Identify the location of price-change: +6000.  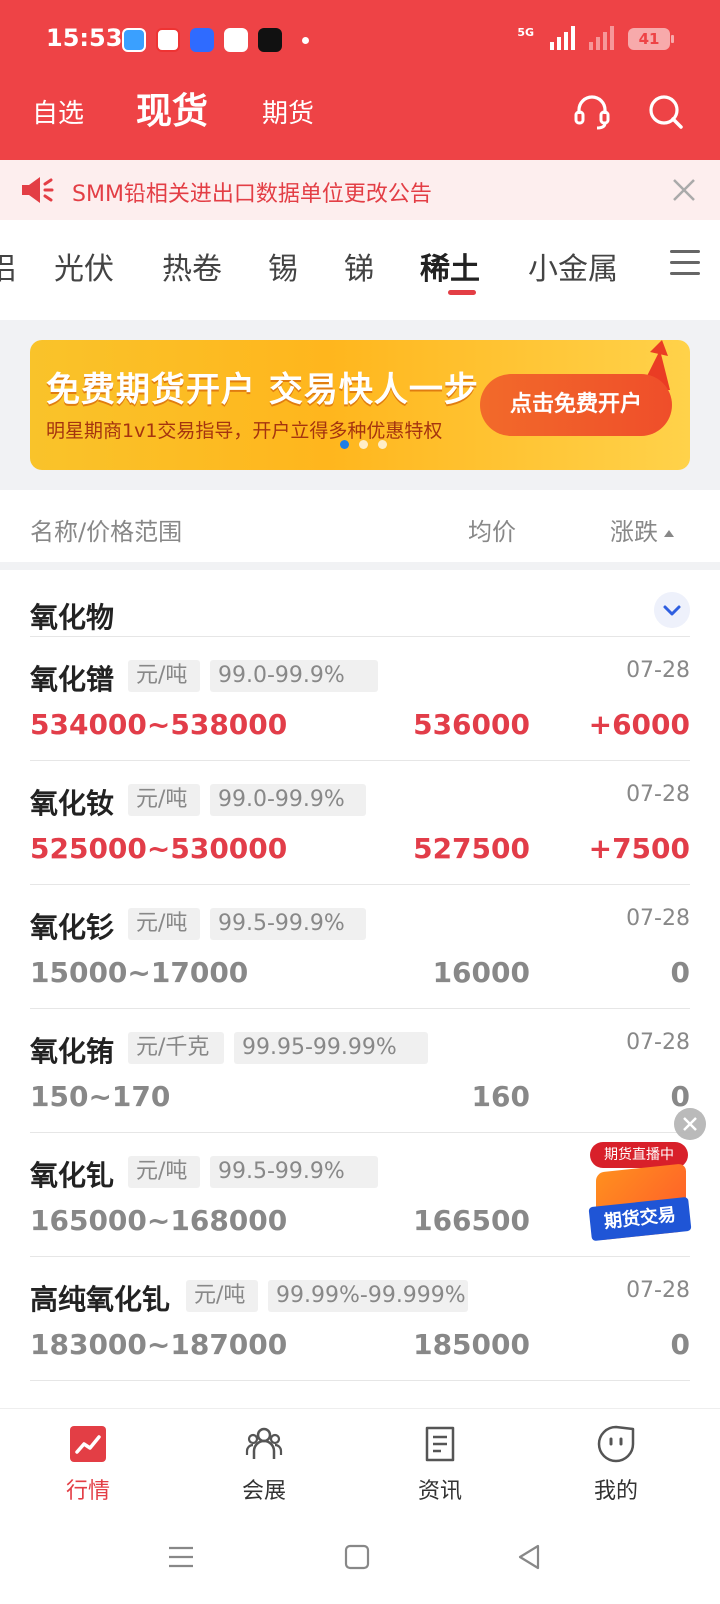
(639, 724).